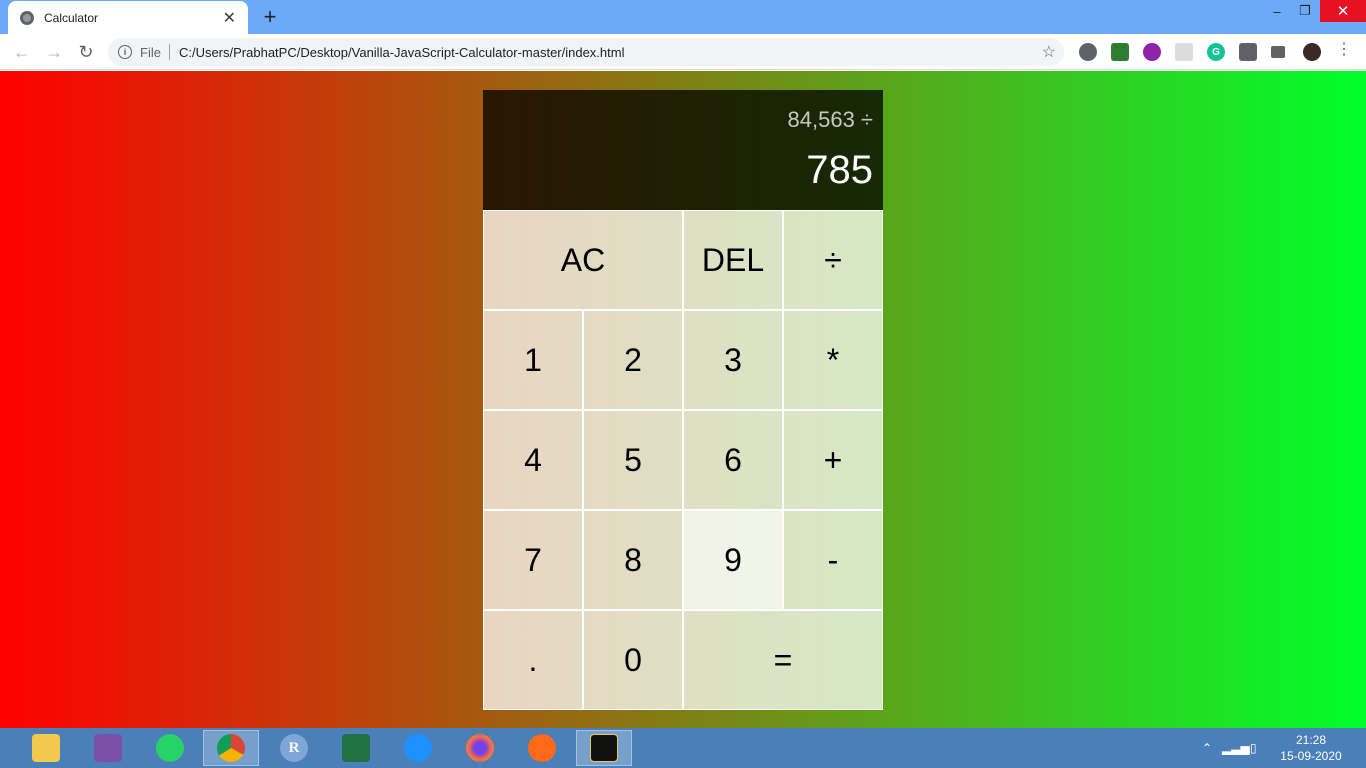 This screenshot has width=1366, height=768. Describe the element at coordinates (150, 52) in the screenshot. I see `url-scheme-label: File` at that location.